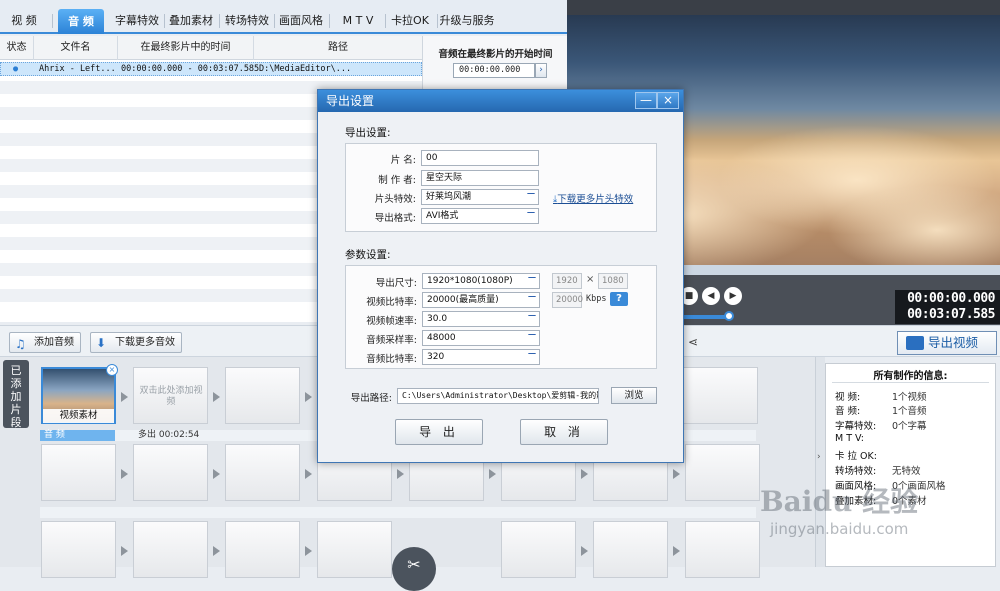 This screenshot has width=1000, height=591. What do you see at coordinates (909, 426) in the screenshot?
I see `info-value: 0个字幕` at bounding box center [909, 426].